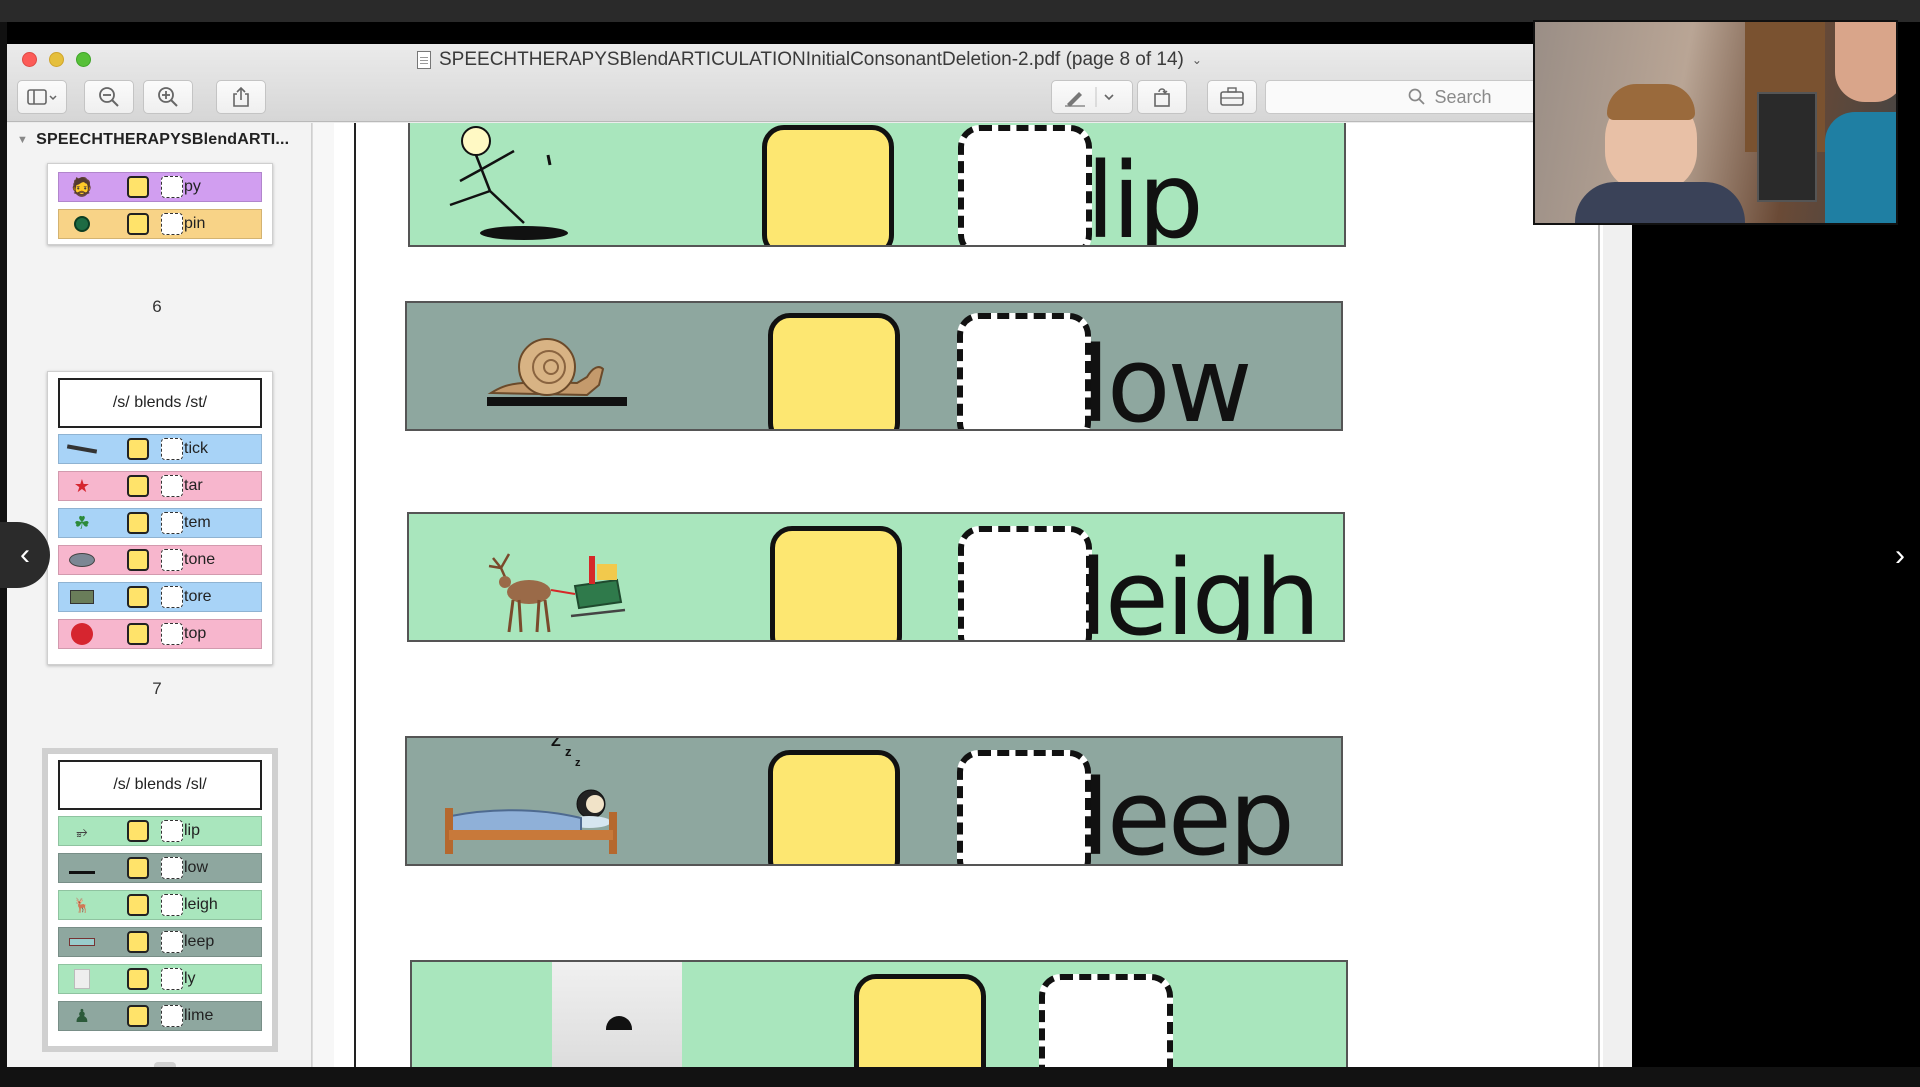 The image size is (1920, 1087). I want to click on star-icon: ★, so click(82, 485).